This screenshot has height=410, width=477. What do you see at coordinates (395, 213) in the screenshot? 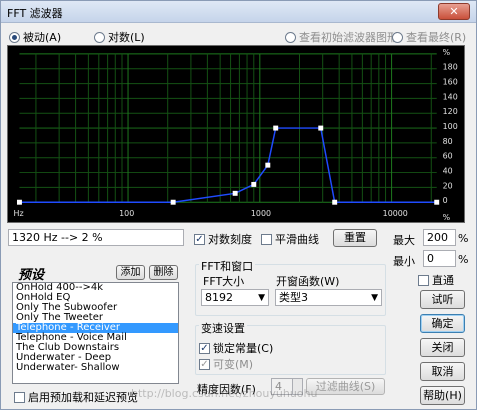
I see `x-tick-label: 10000` at bounding box center [395, 213].